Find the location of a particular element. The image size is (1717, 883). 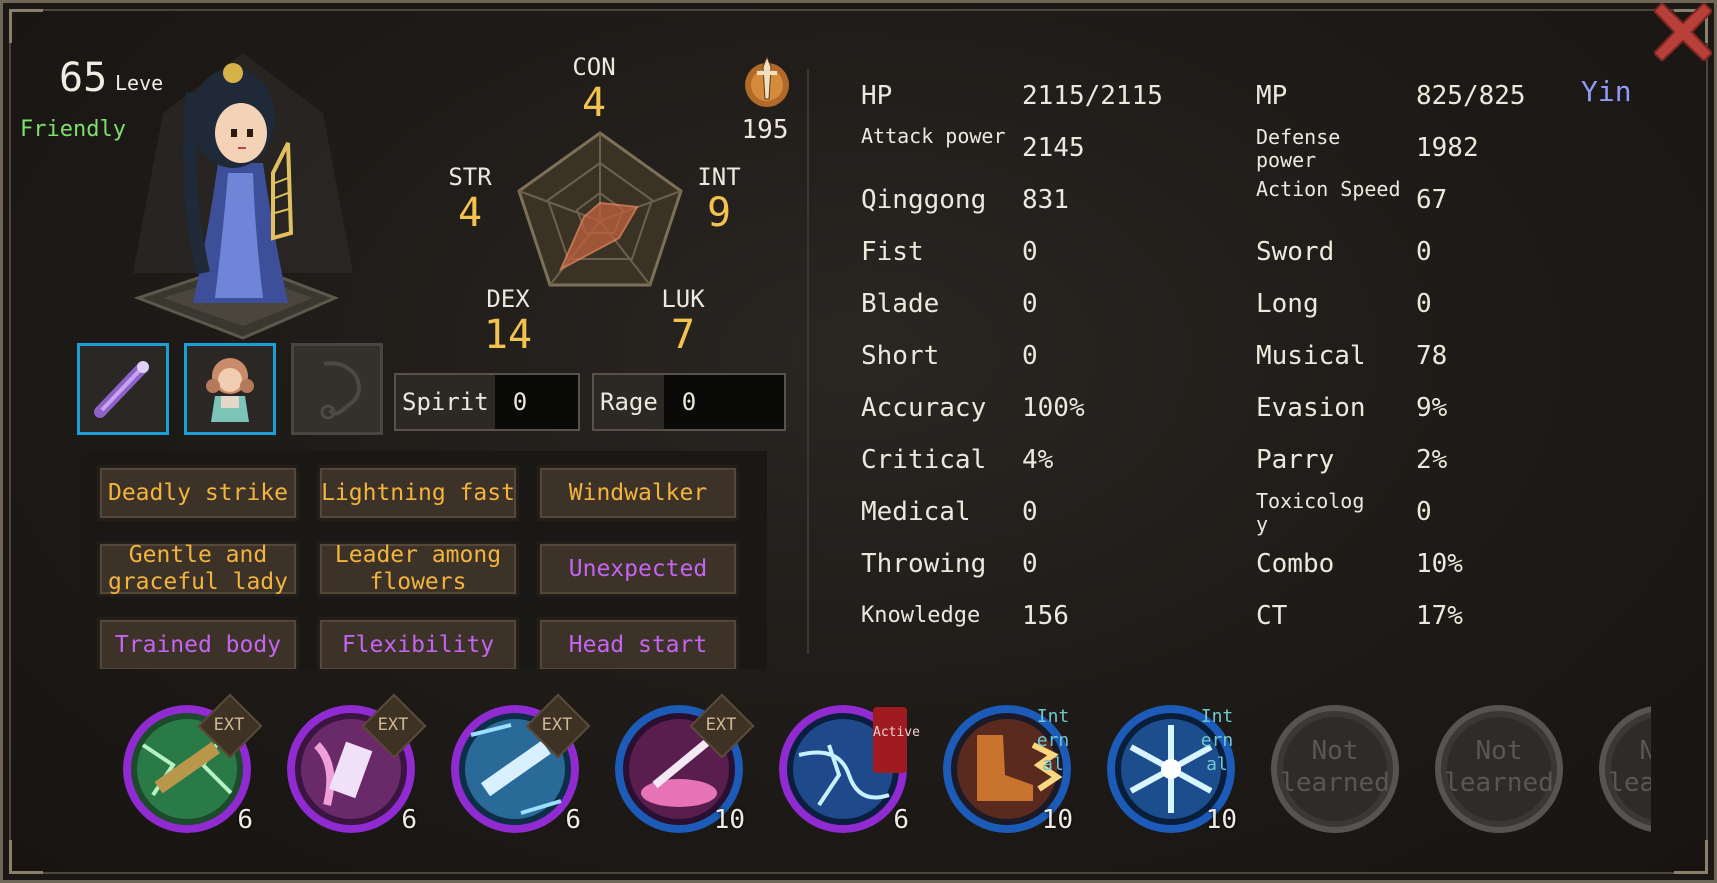

attr-label: HP is located at coordinates (877, 96).